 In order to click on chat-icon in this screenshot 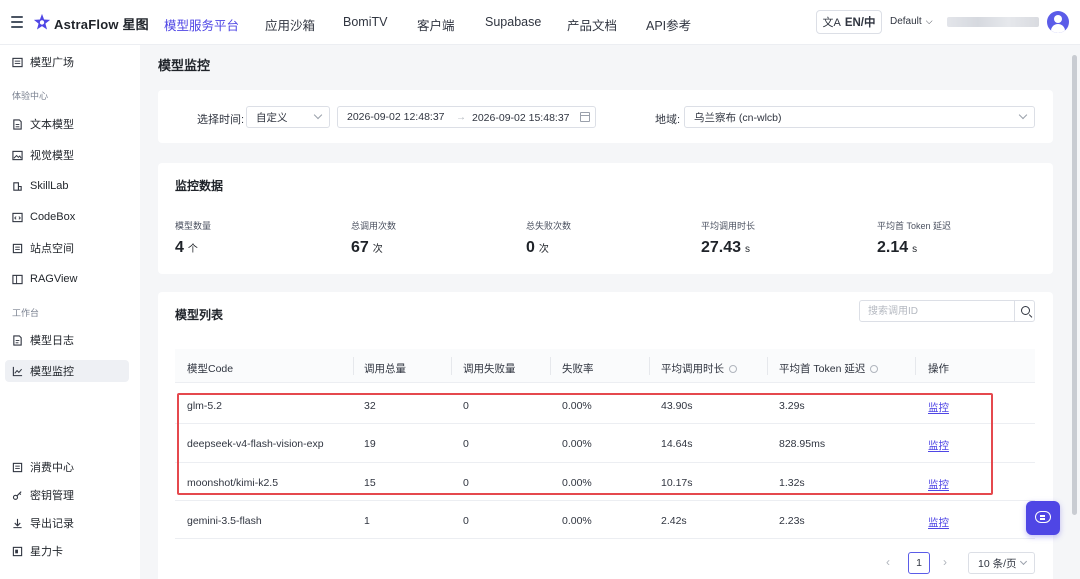, I will do `click(1043, 517)`.